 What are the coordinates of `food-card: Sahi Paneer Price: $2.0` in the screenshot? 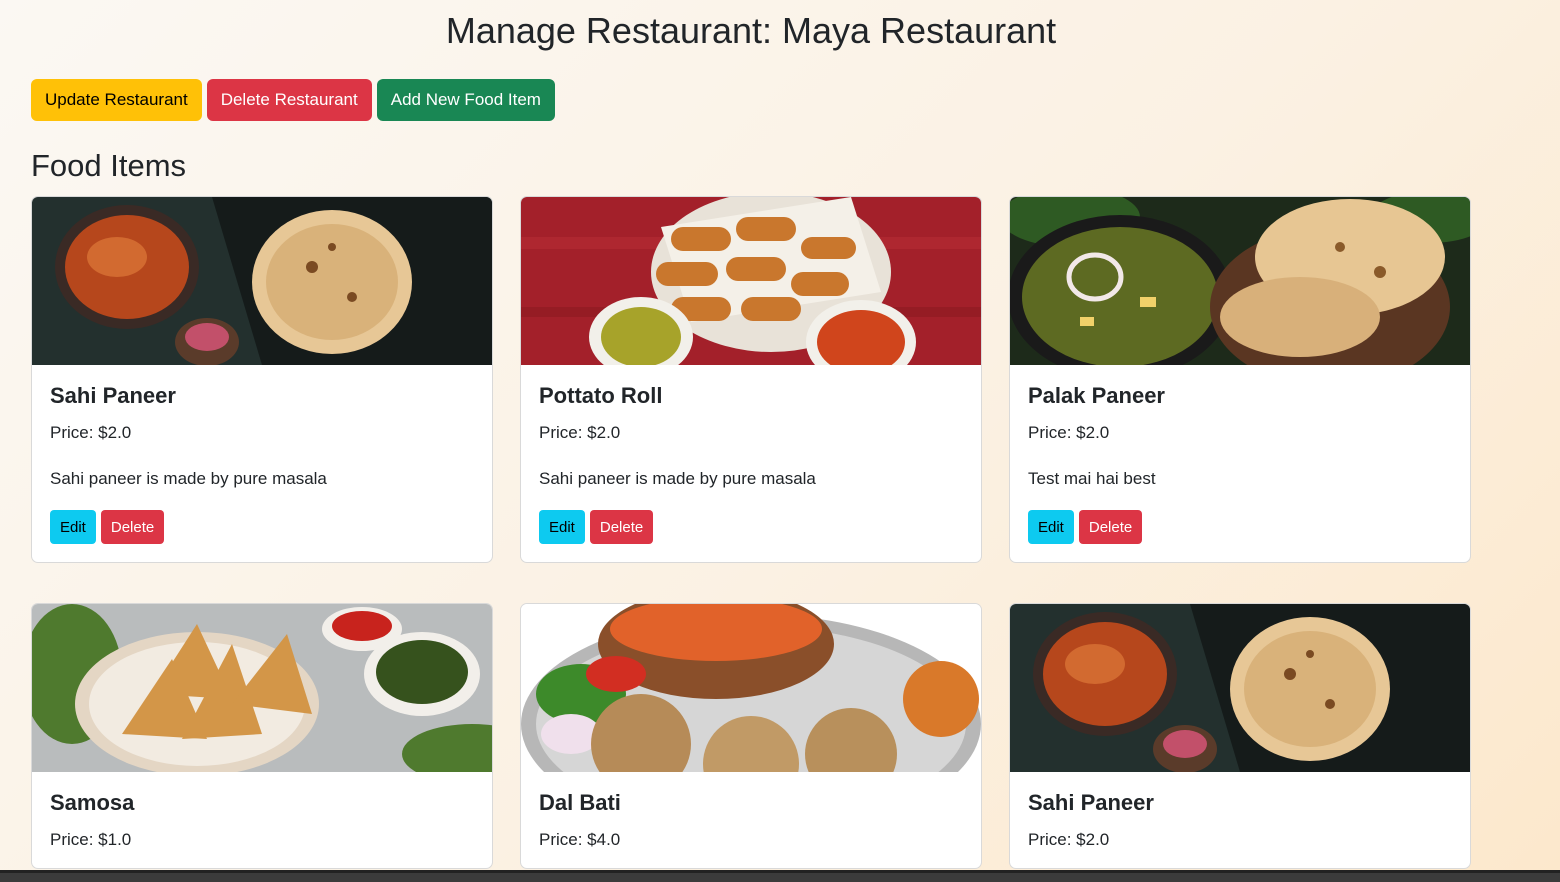 It's located at (1240, 736).